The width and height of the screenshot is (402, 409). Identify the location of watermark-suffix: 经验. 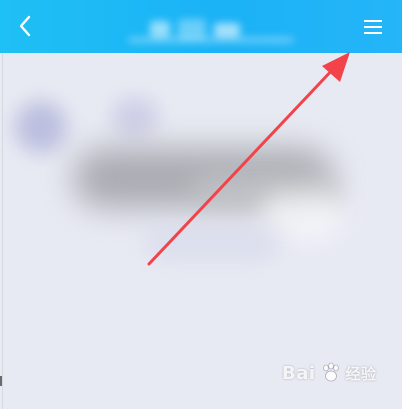
(361, 373).